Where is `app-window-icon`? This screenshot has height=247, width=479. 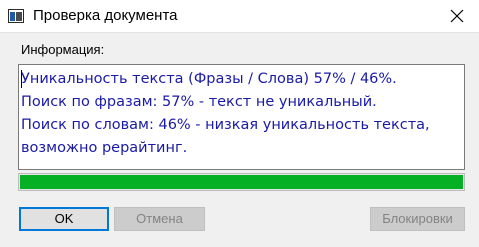 app-window-icon is located at coordinates (16, 16).